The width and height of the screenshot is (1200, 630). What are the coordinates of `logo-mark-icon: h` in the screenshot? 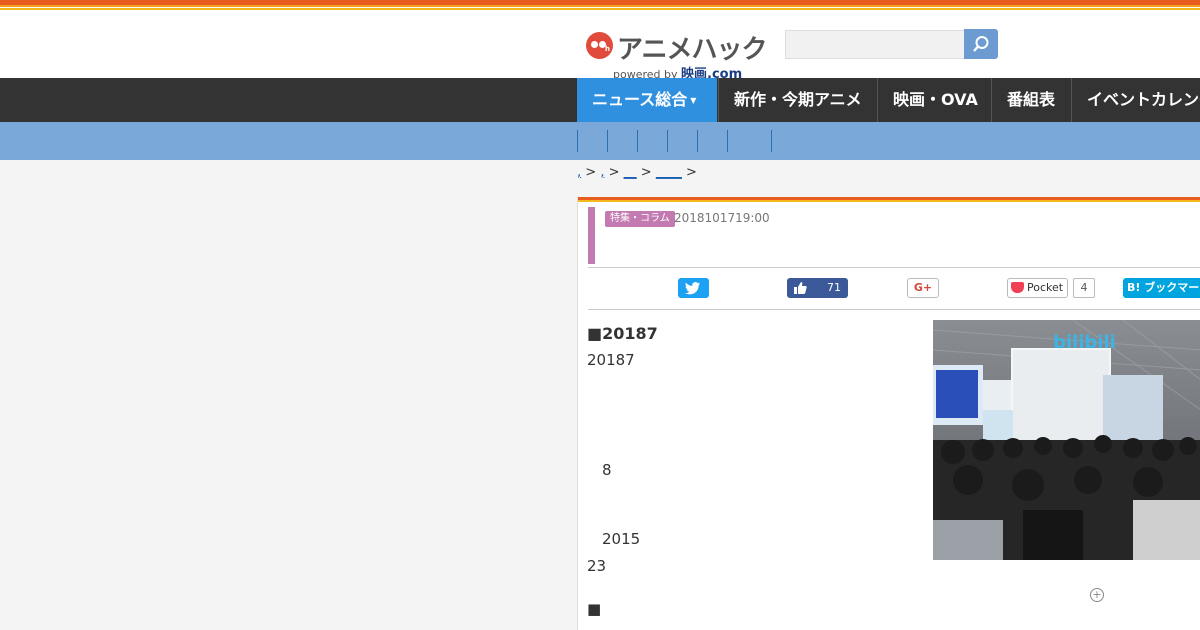 It's located at (599, 45).